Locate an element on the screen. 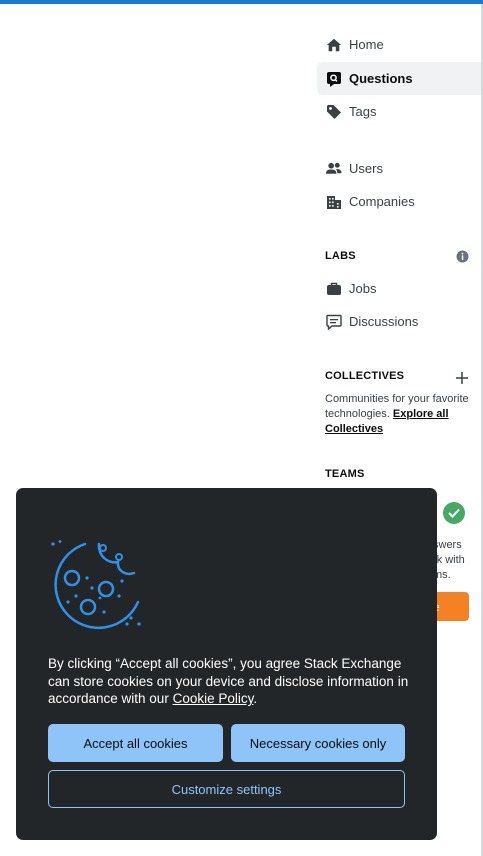 This screenshot has height=856, width=483. cookie-policy-link: Cookie Policy is located at coordinates (213, 698).